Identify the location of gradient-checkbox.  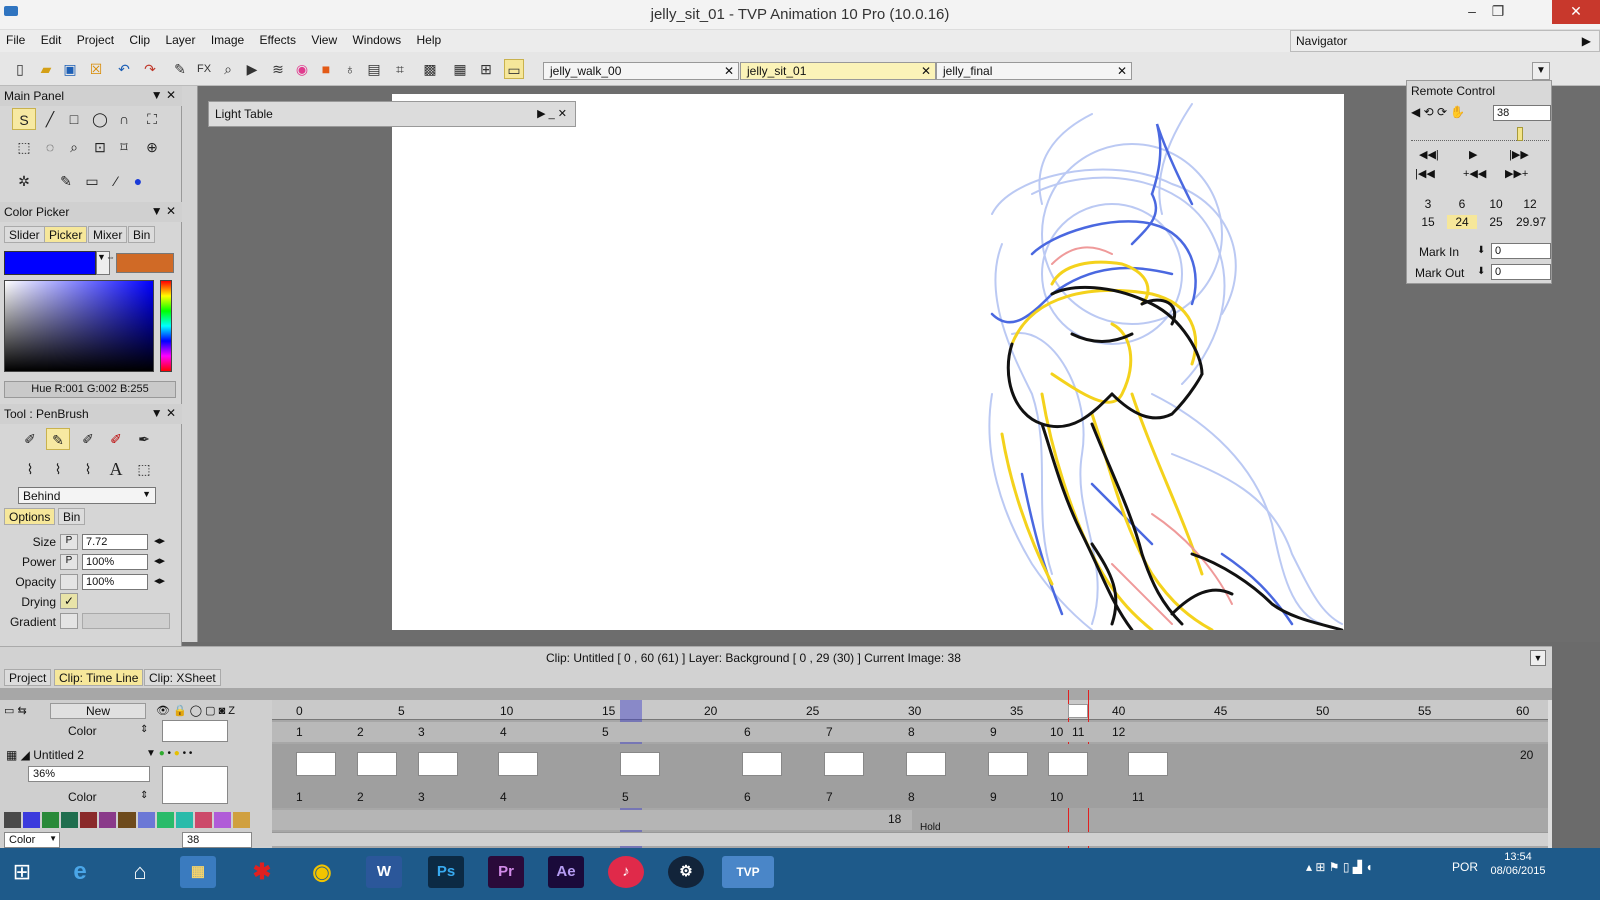
(69, 621).